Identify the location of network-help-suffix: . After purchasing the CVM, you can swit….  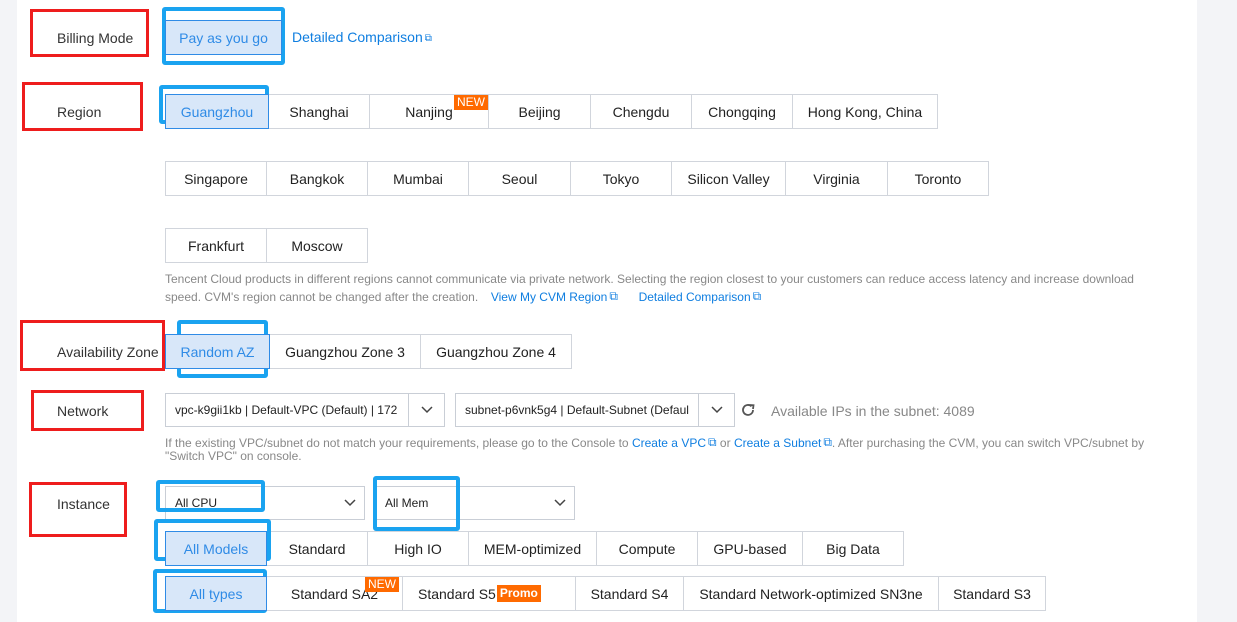
(988, 443).